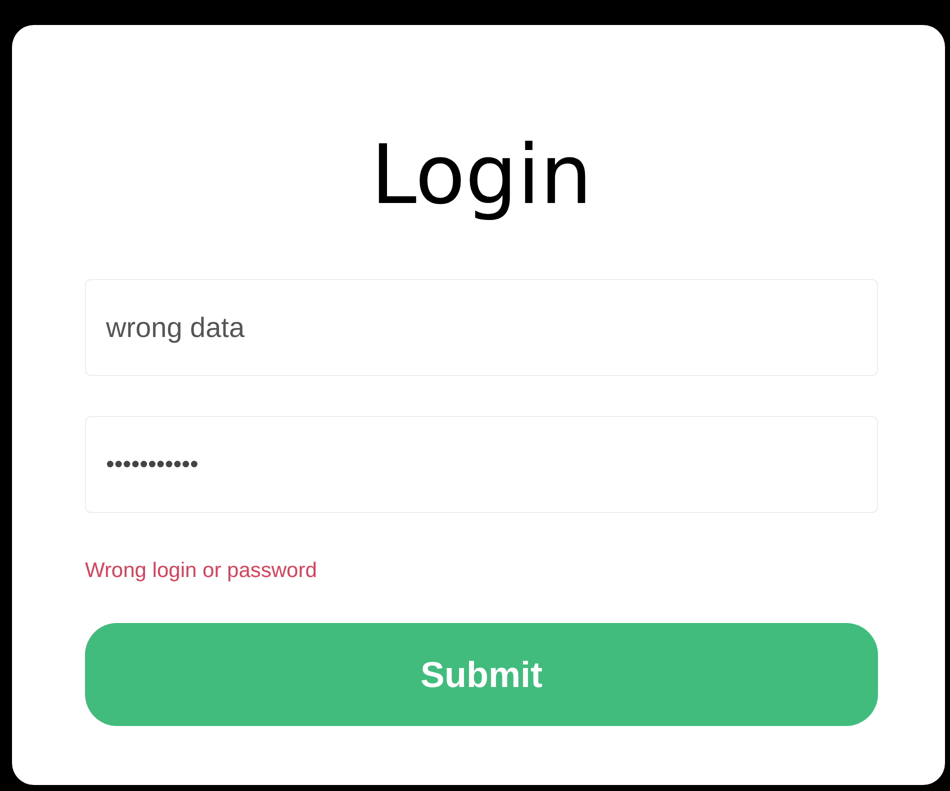 Image resolution: width=950 pixels, height=791 pixels. Describe the element at coordinates (201, 571) in the screenshot. I see `error-message: Wrong login or password` at that location.